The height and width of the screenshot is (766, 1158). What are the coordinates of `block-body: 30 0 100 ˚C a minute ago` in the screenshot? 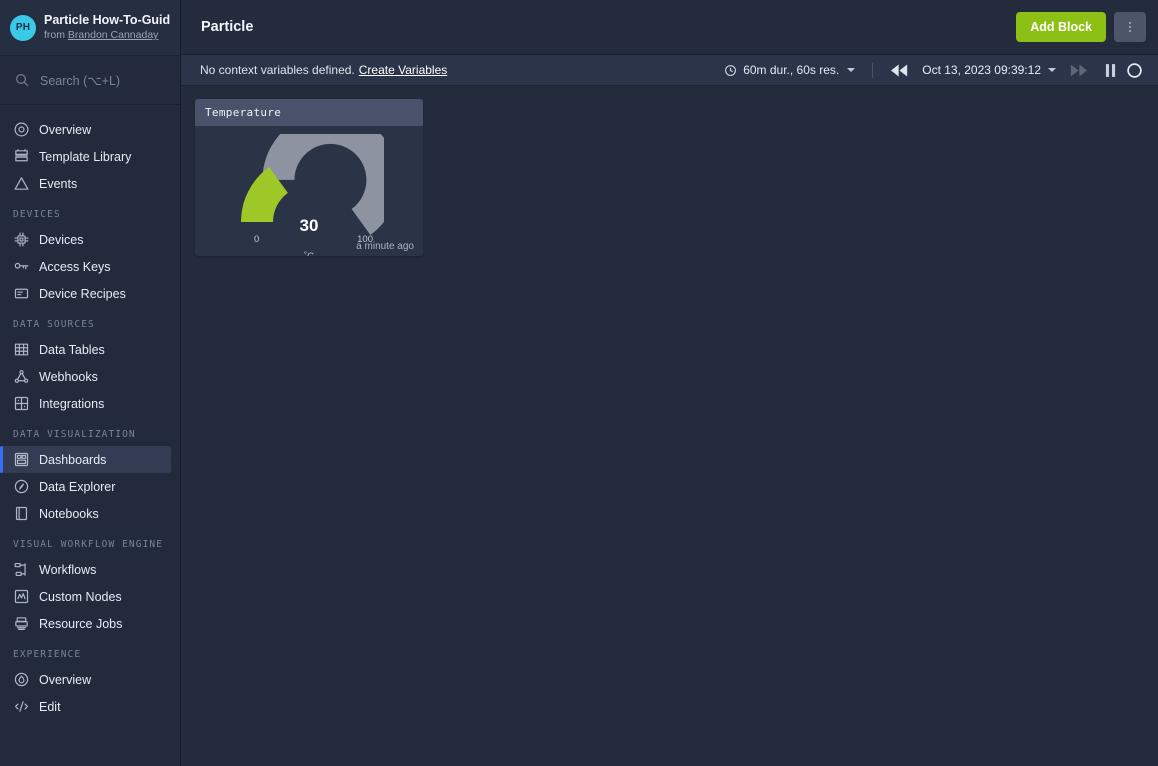 It's located at (309, 191).